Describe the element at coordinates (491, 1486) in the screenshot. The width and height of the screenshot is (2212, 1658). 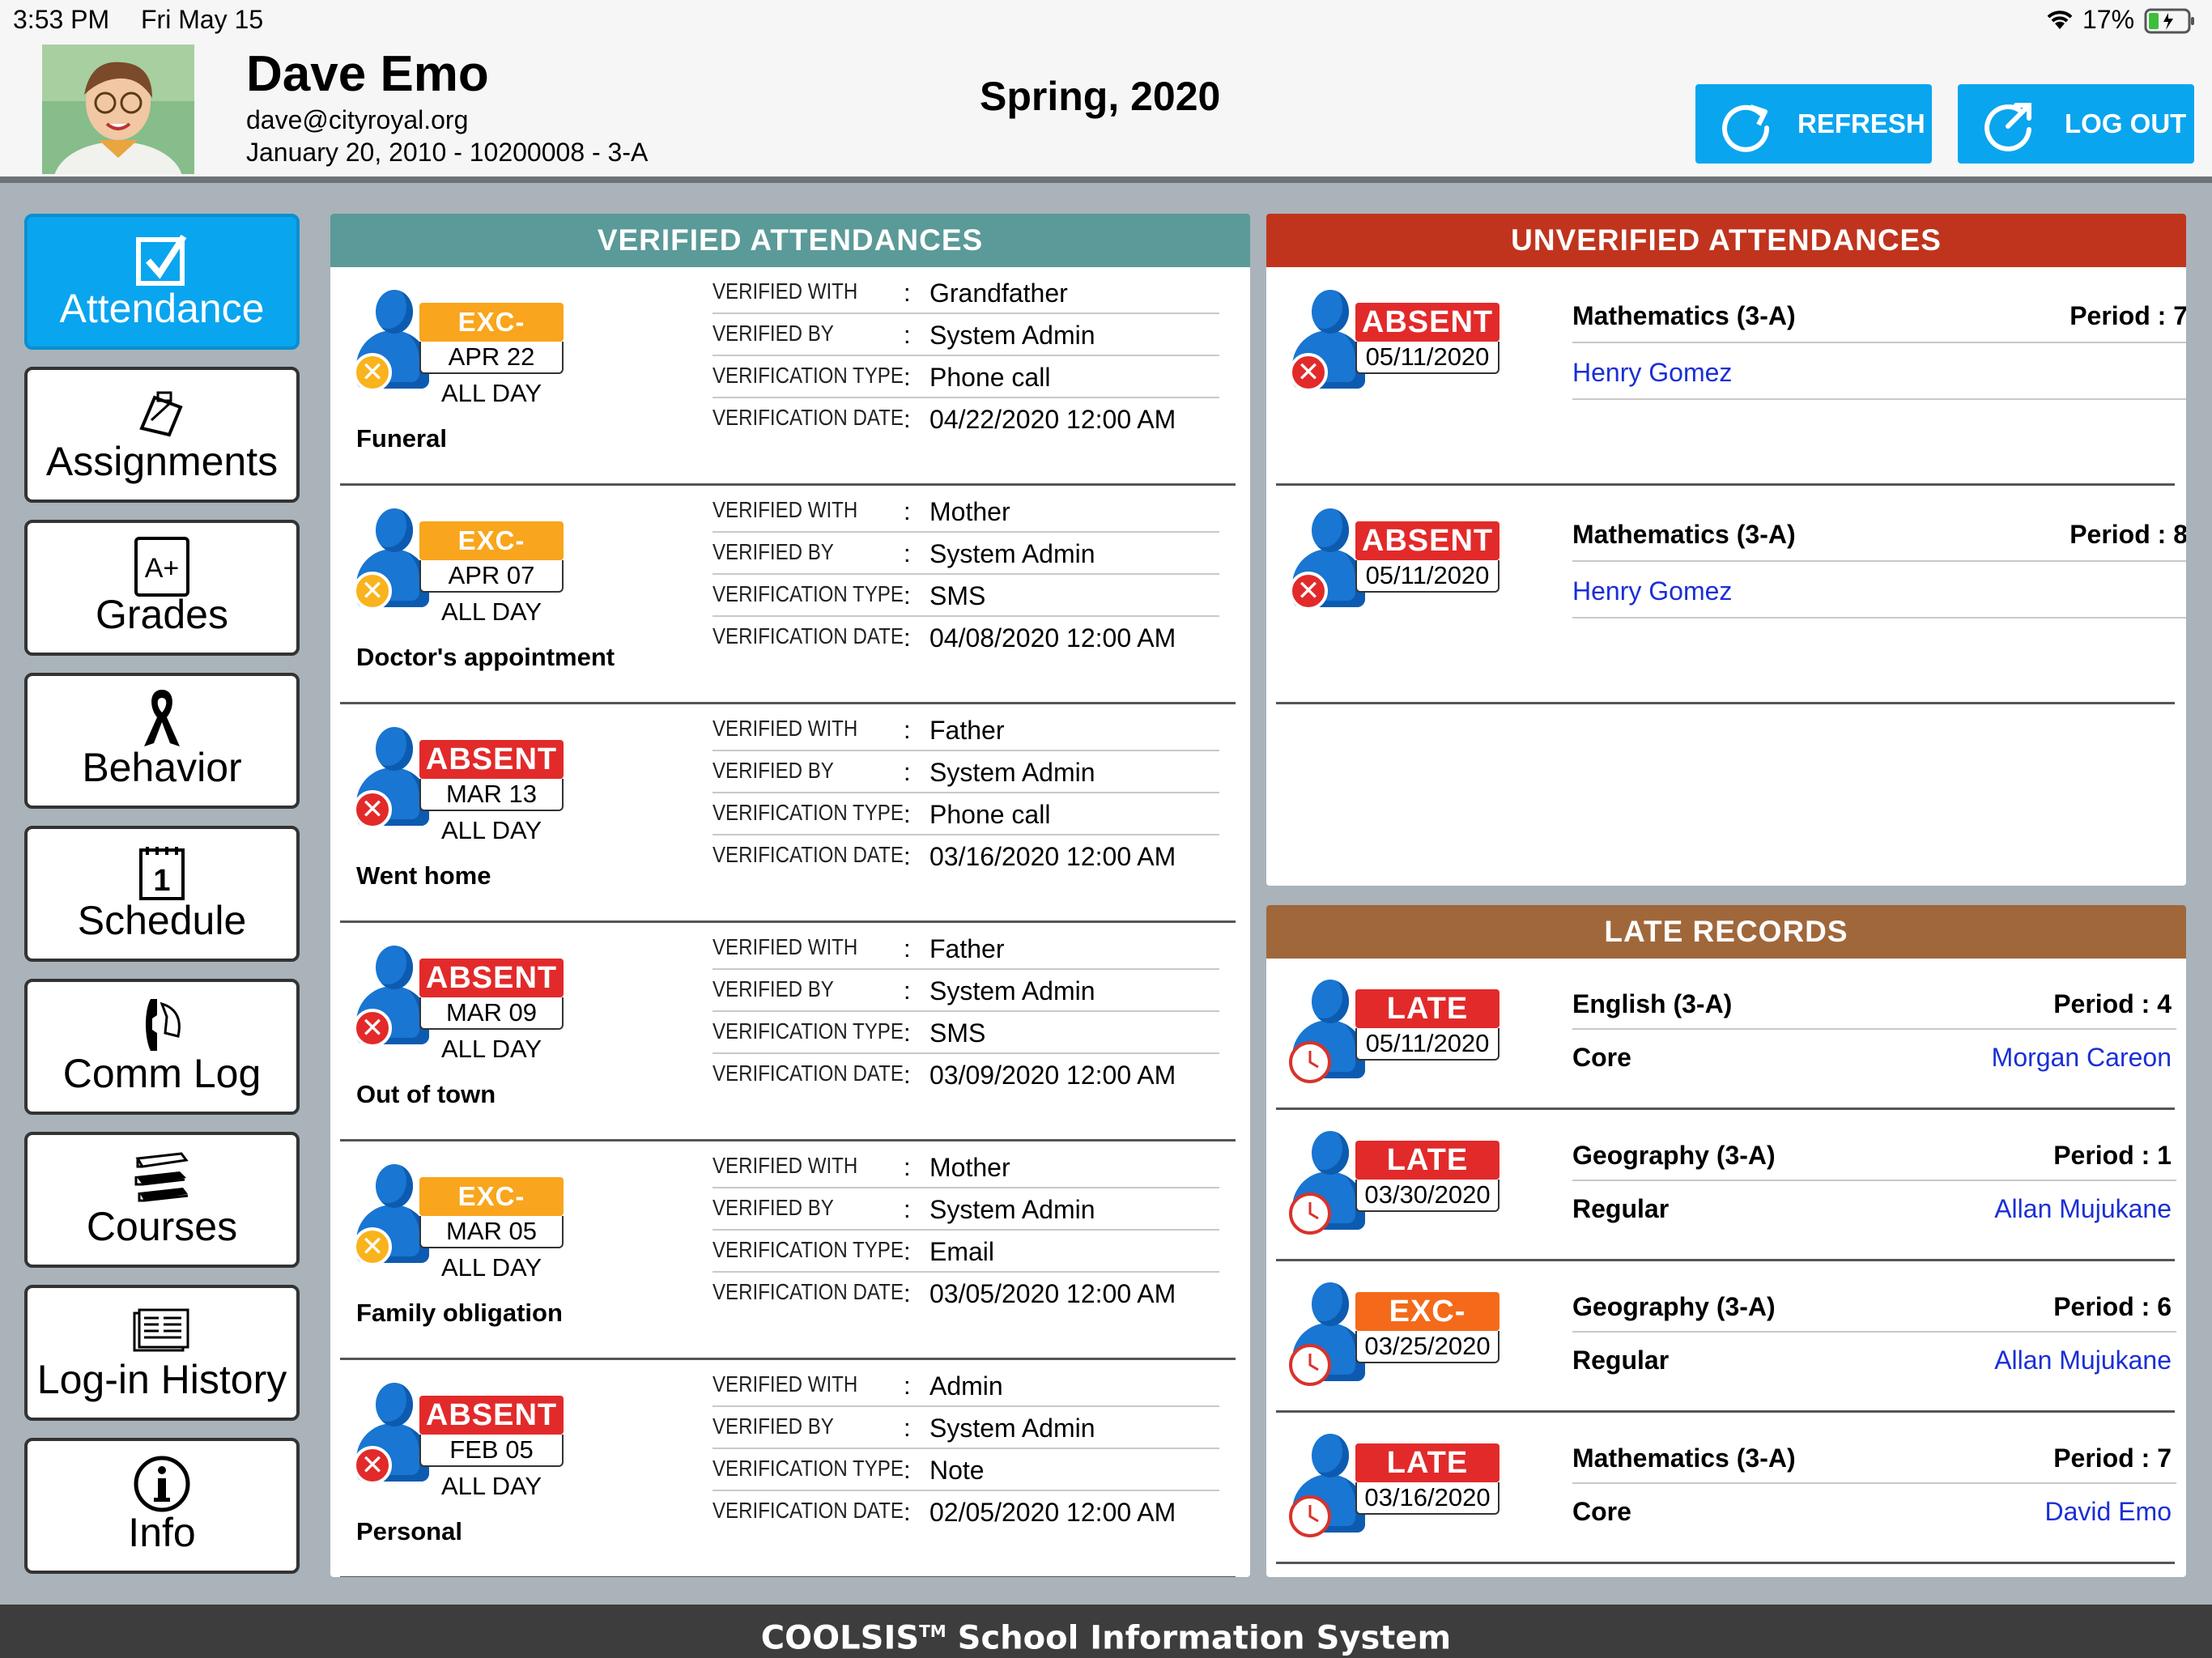
I see `absence-duration: ALL DAY` at that location.